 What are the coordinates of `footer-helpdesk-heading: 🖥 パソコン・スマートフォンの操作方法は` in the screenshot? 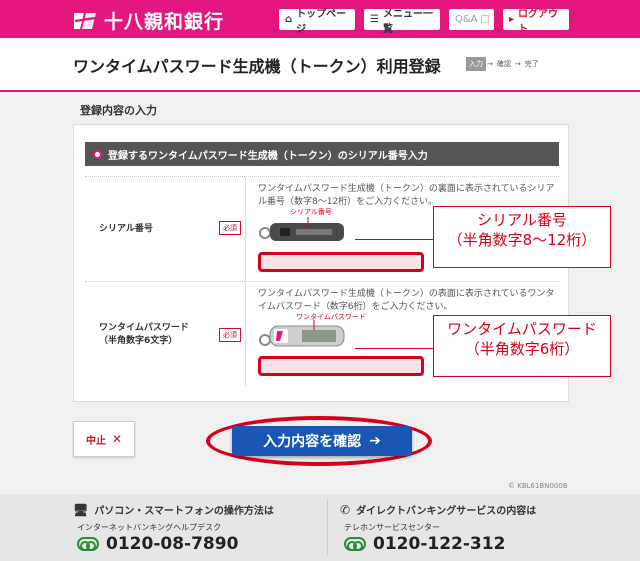 It's located at (173, 510).